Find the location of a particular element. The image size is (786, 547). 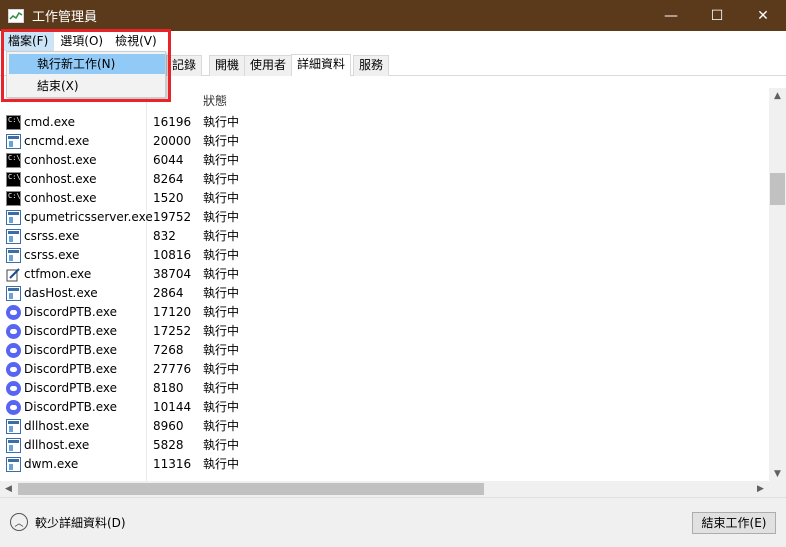

file-menu-dropdown: 執行新工作(N) 結束(X) is located at coordinates (86, 74).